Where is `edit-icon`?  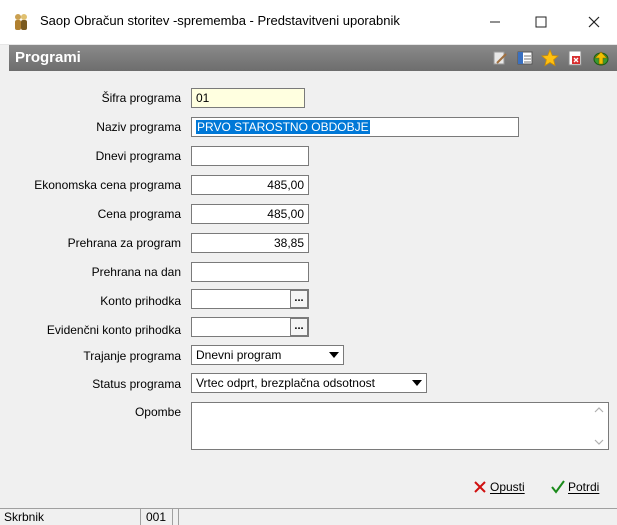
edit-icon is located at coordinates (500, 58).